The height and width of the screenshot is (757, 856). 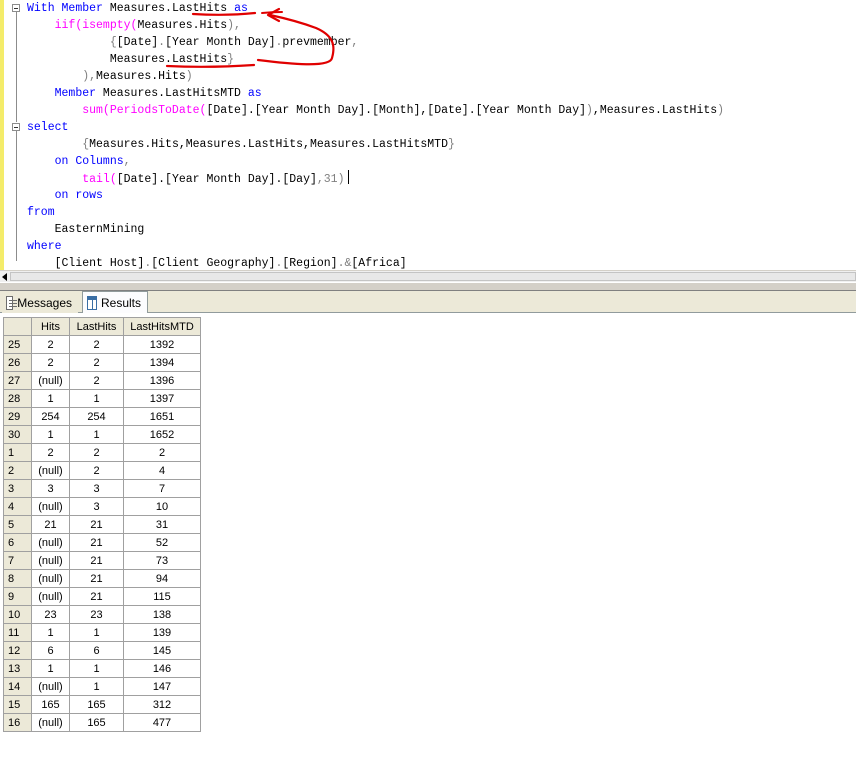 What do you see at coordinates (375, 93) in the screenshot?
I see `code-line: Member Measures.LastHitsMTD as` at bounding box center [375, 93].